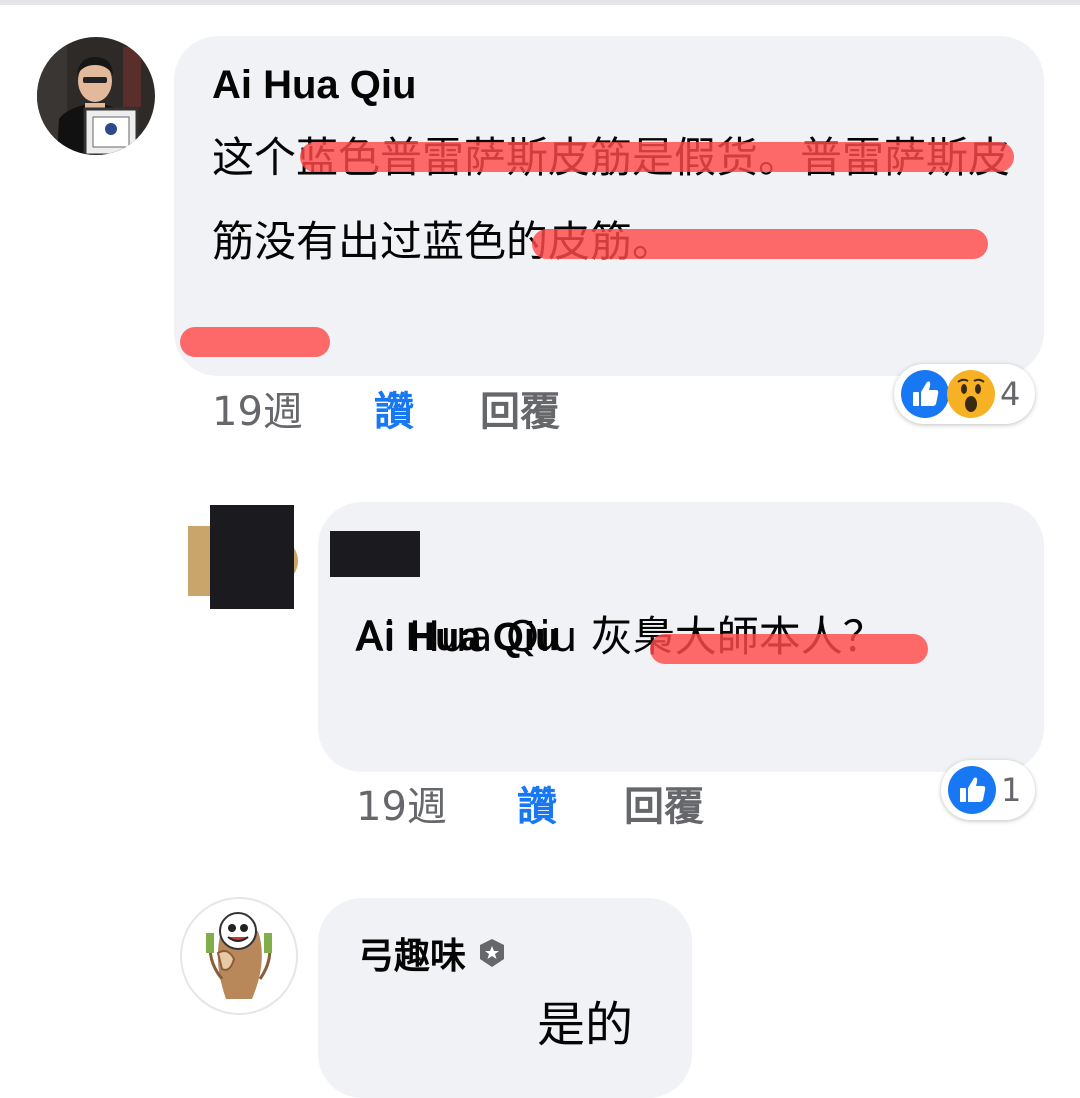  Describe the element at coordinates (1011, 790) in the screenshot. I see `reaction-count: 1` at that location.